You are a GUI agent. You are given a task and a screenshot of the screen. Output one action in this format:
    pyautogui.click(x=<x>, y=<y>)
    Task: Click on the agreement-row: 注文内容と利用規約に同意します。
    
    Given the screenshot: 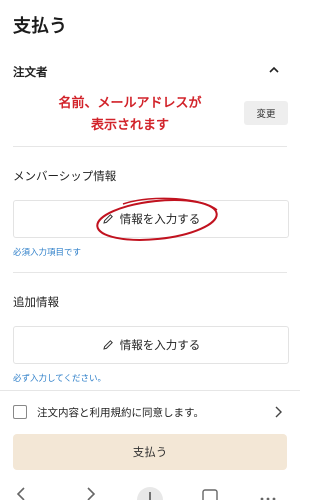 What is the action you would take?
    pyautogui.click(x=150, y=412)
    